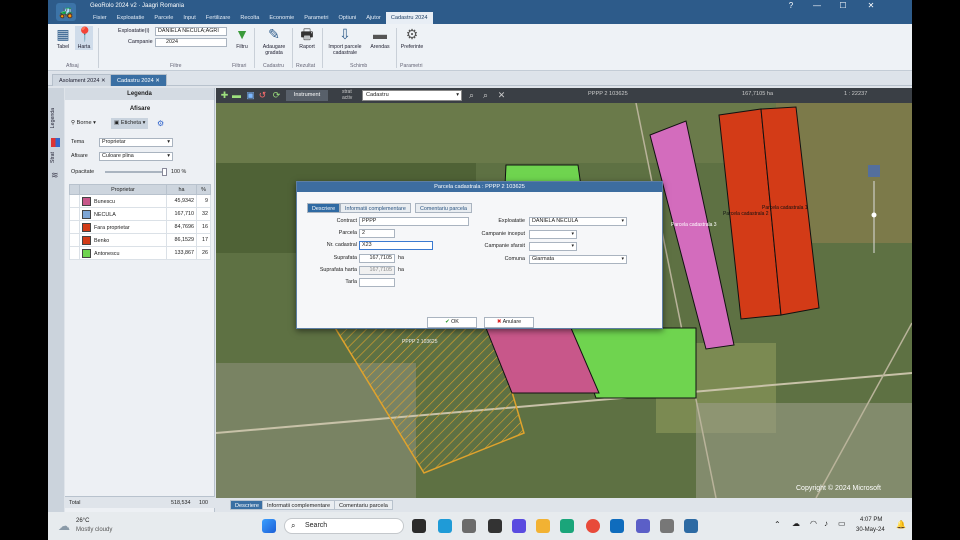 This screenshot has width=960, height=540. I want to click on campanie-inceput-select: ▾, so click(553, 234).